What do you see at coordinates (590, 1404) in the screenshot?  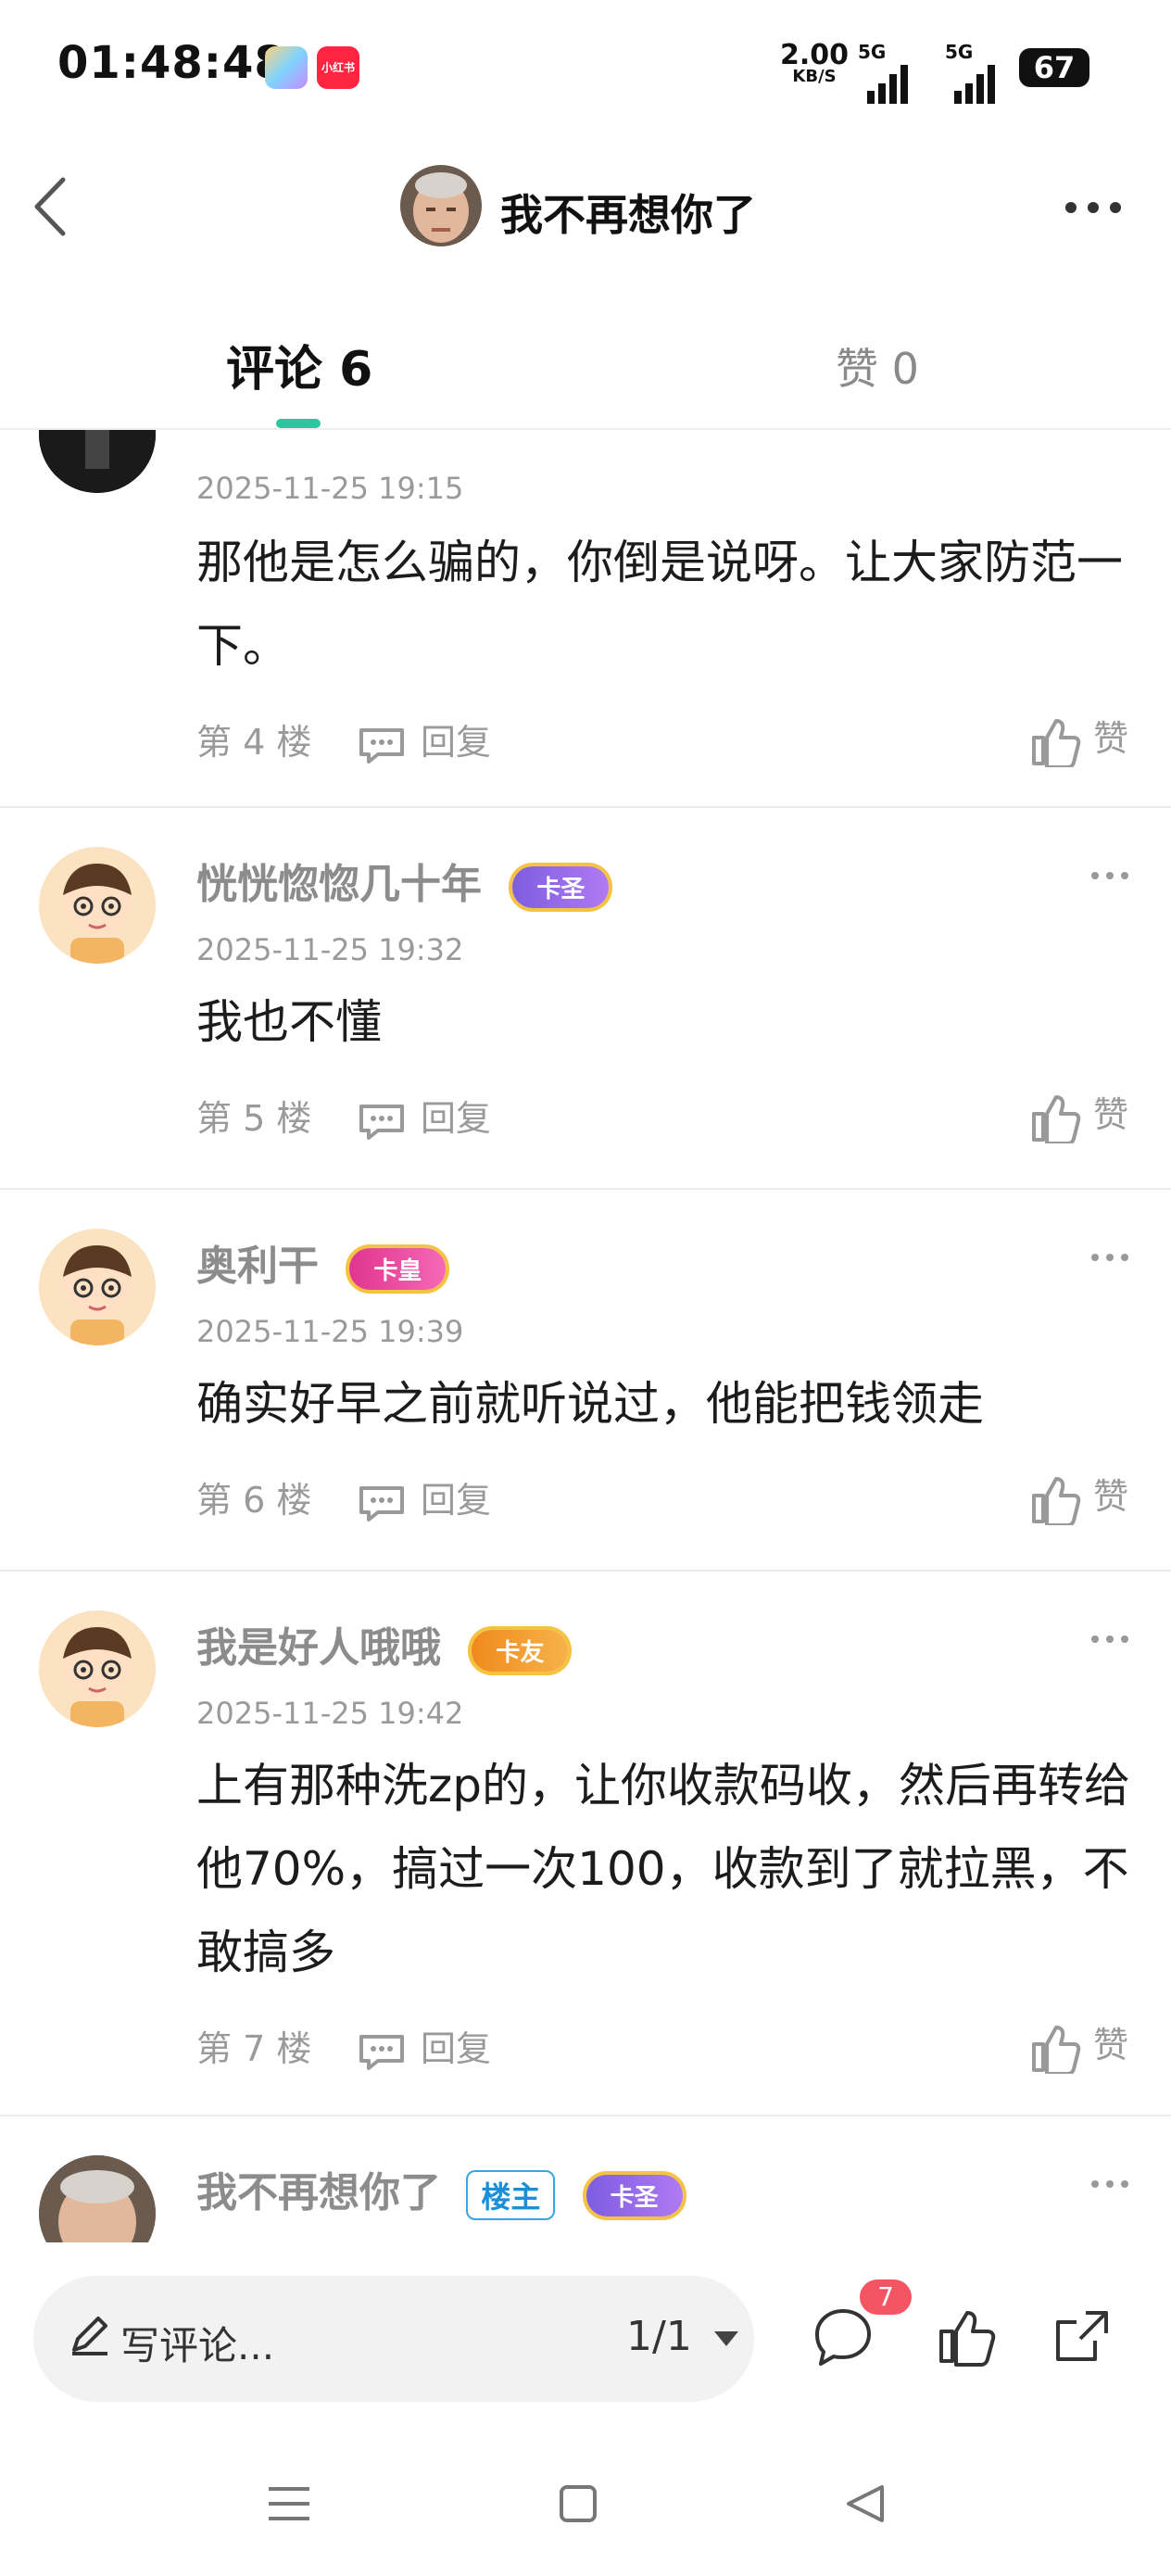 I see `comment-text: 确实好早之前就听说过，他能把钱领走` at bounding box center [590, 1404].